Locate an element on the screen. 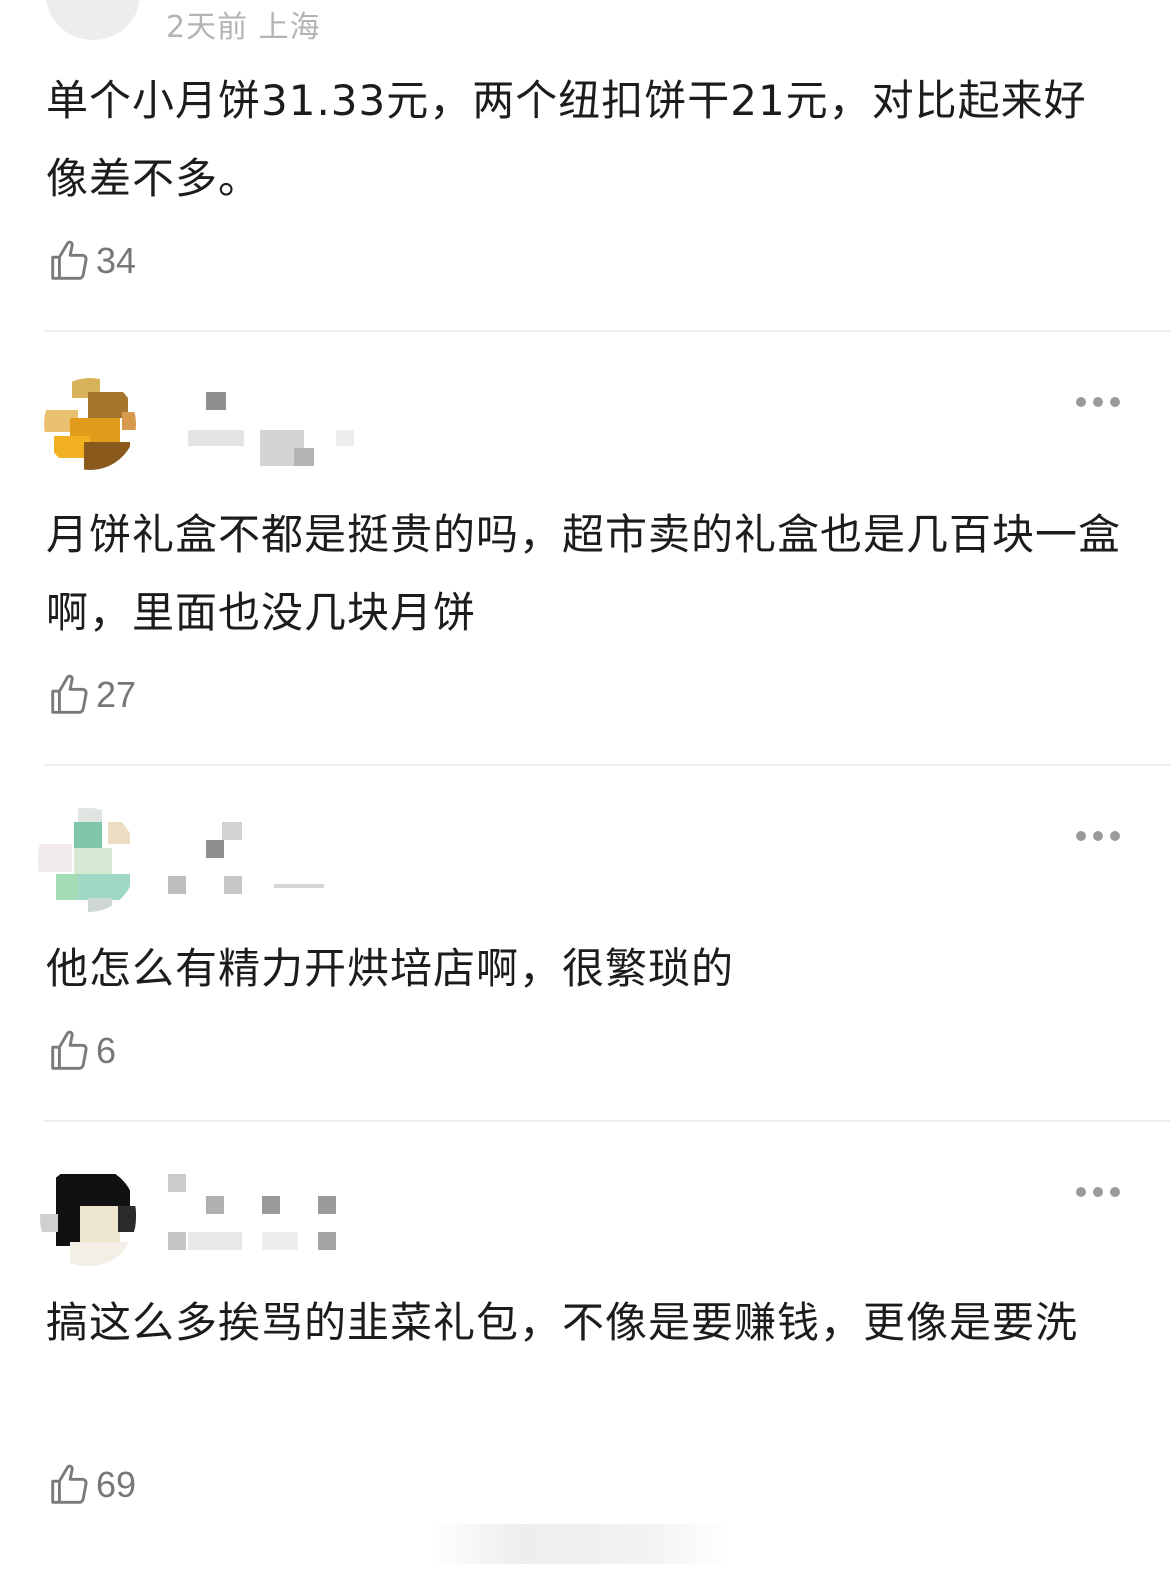 Image resolution: width=1170 pixels, height=1572 pixels. like-button: 6 is located at coordinates (81, 1051).